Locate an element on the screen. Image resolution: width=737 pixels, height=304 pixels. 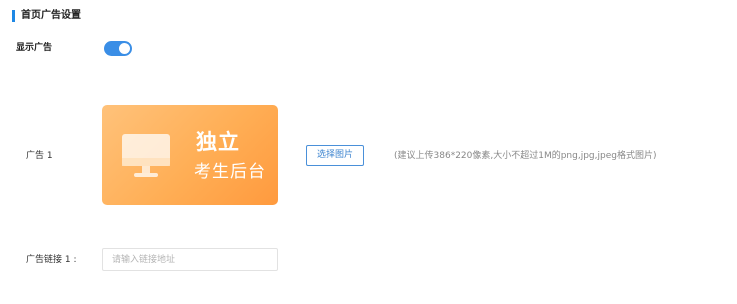
monitor-icon is located at coordinates (146, 155).